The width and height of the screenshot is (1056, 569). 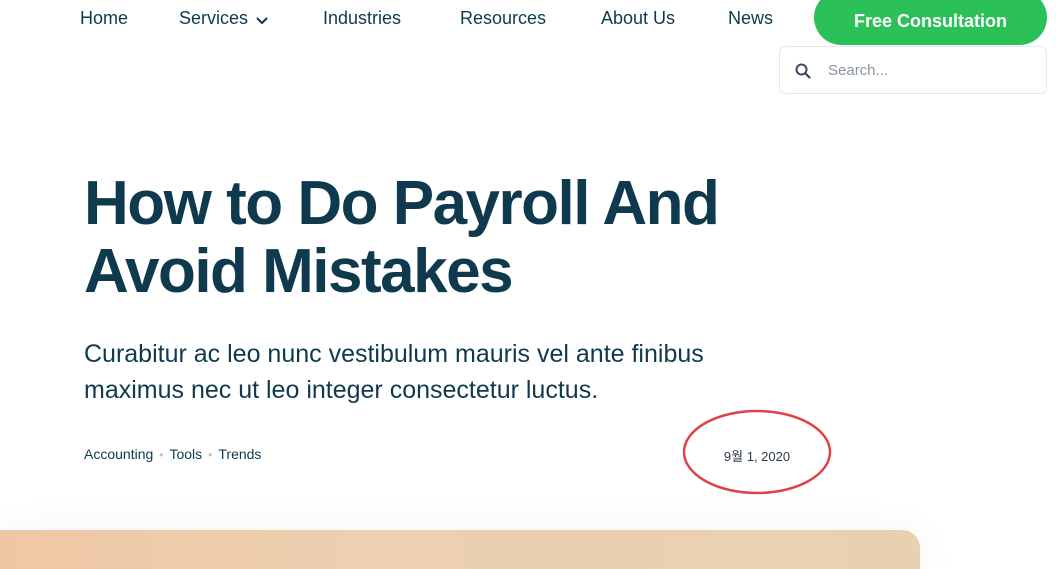 I want to click on search-input, so click(x=928, y=70).